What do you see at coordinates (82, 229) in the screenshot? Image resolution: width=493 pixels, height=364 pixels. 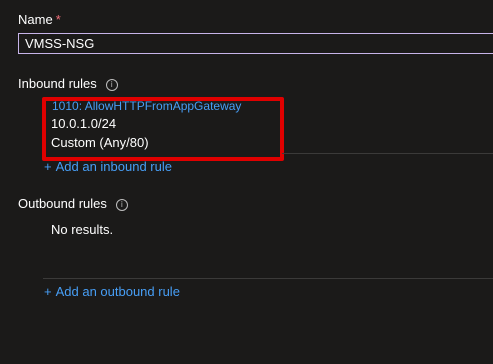 I see `outbound-empty-text: No results.` at bounding box center [82, 229].